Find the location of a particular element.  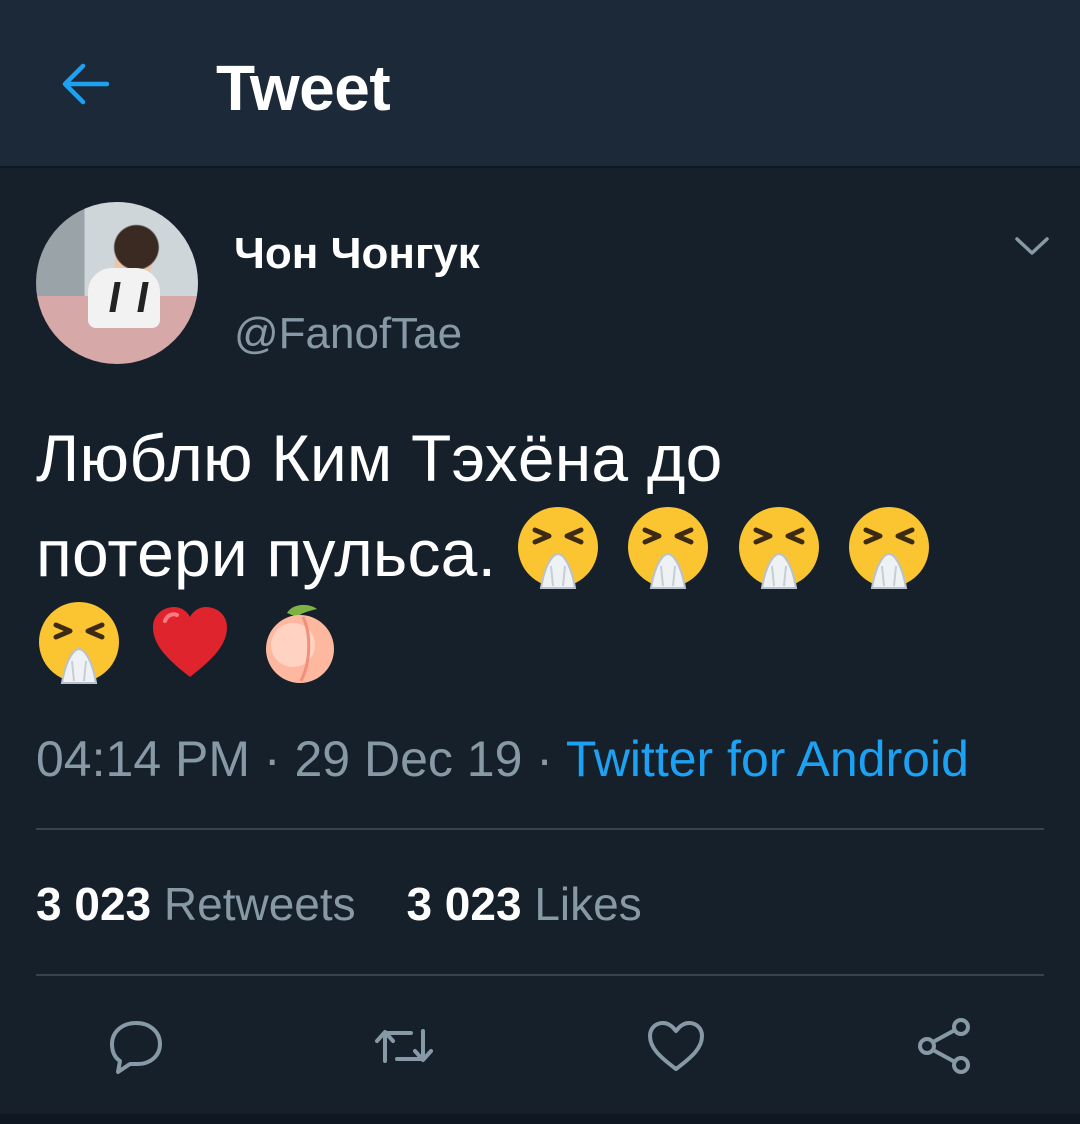

back-arrow-icon is located at coordinates (86, 84).